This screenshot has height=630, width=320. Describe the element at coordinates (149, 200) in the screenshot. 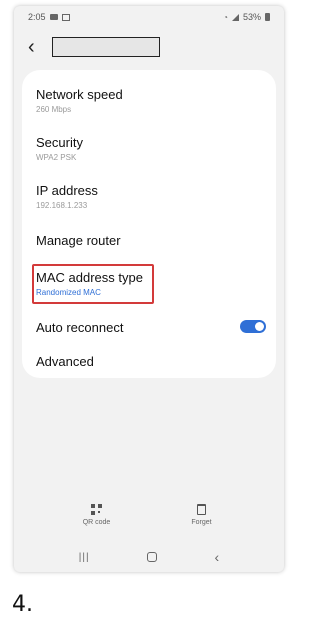

I see `setting-ip-address: IP address 192.168.1.233` at that location.